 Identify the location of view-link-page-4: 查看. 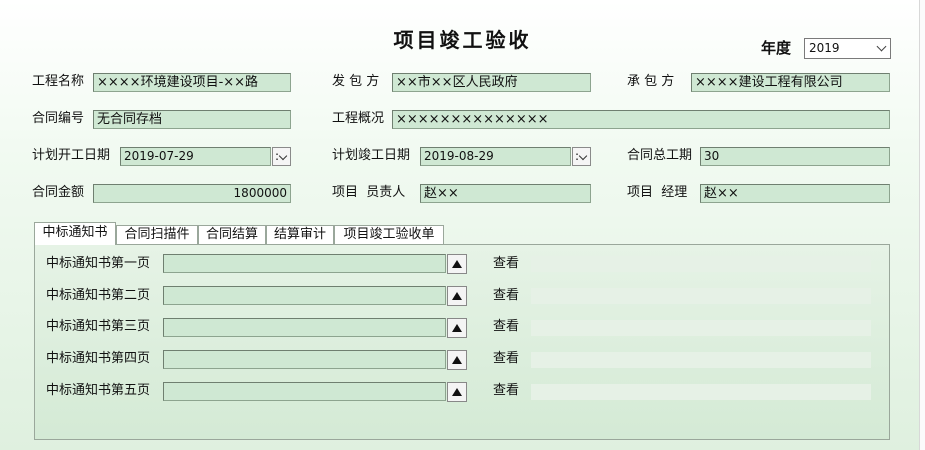
(506, 359).